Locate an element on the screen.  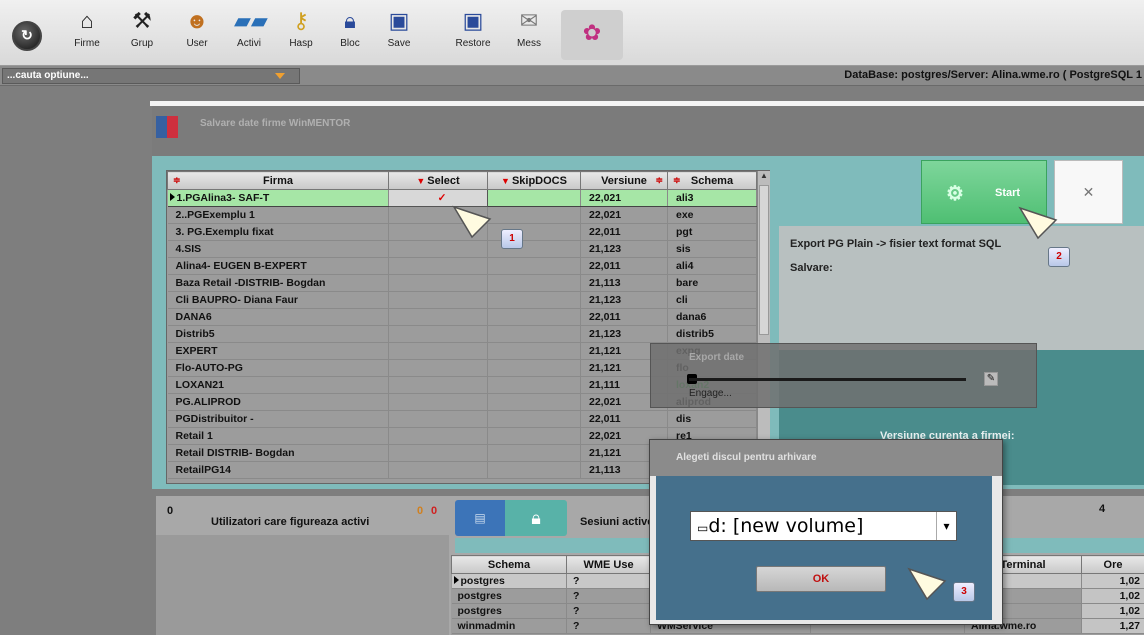
table-row: PGDistribuitor - 22,011 dis is located at coordinates (462, 419).